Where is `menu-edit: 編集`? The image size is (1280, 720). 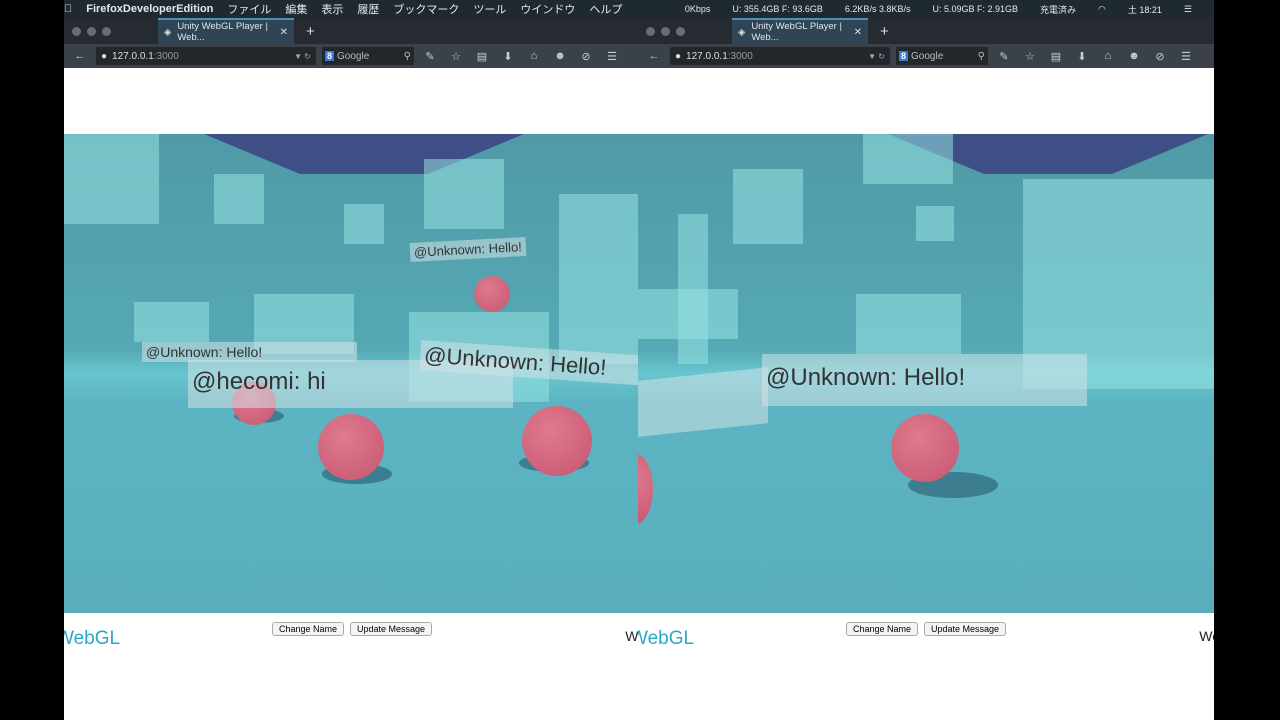 menu-edit: 編集 is located at coordinates (296, 9).